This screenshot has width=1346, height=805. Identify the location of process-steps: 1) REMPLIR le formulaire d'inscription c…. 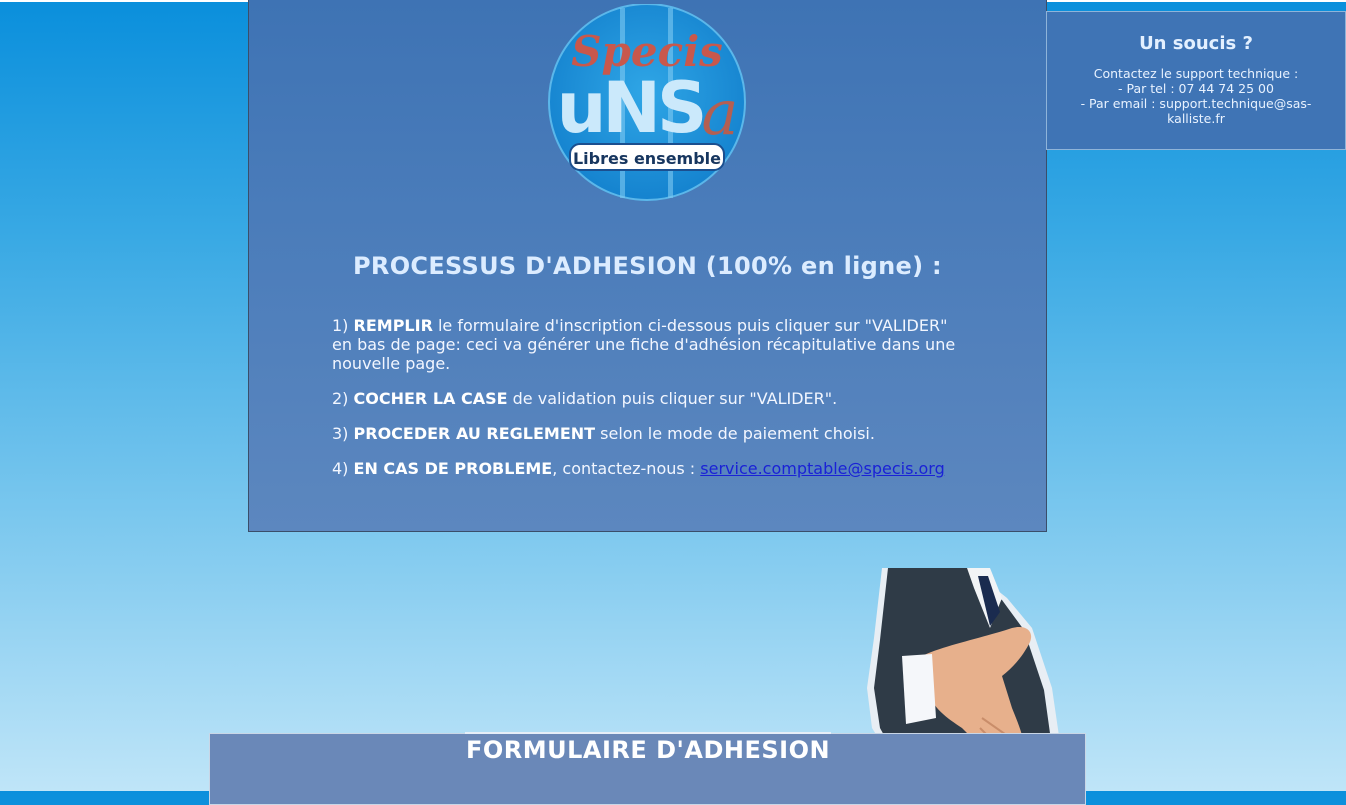
(647, 405).